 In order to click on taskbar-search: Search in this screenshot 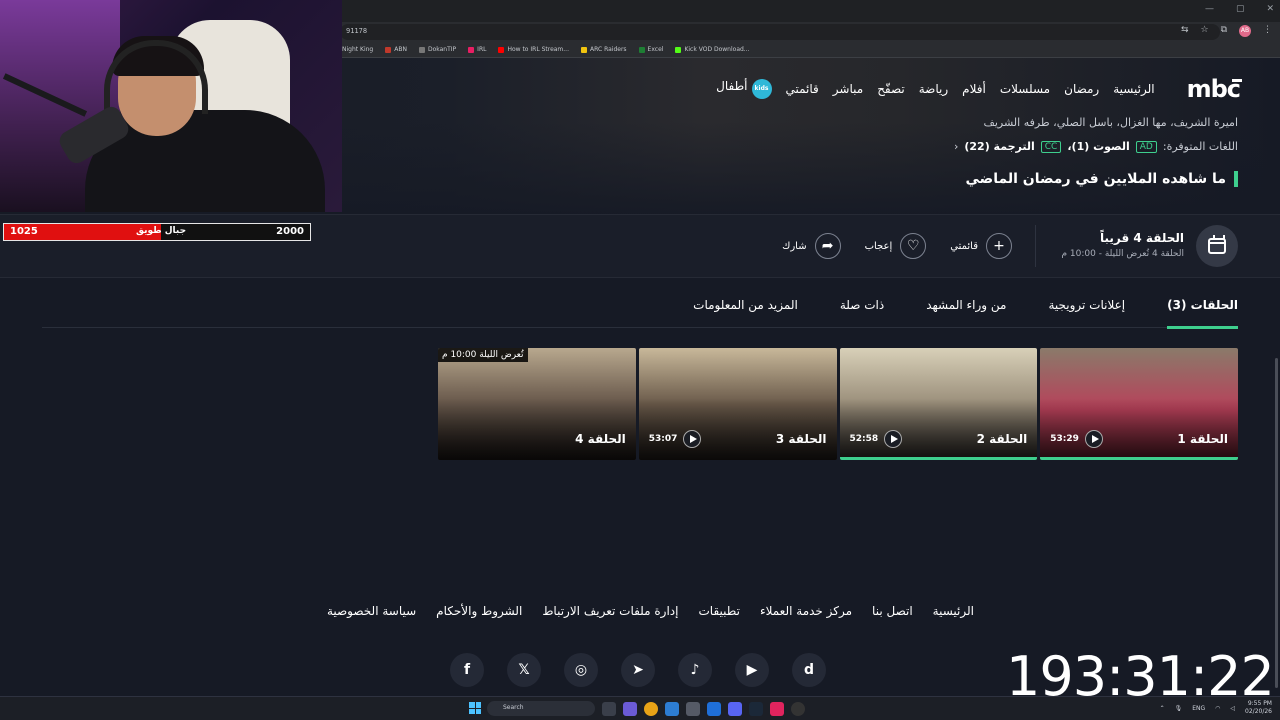, I will do `click(541, 708)`.